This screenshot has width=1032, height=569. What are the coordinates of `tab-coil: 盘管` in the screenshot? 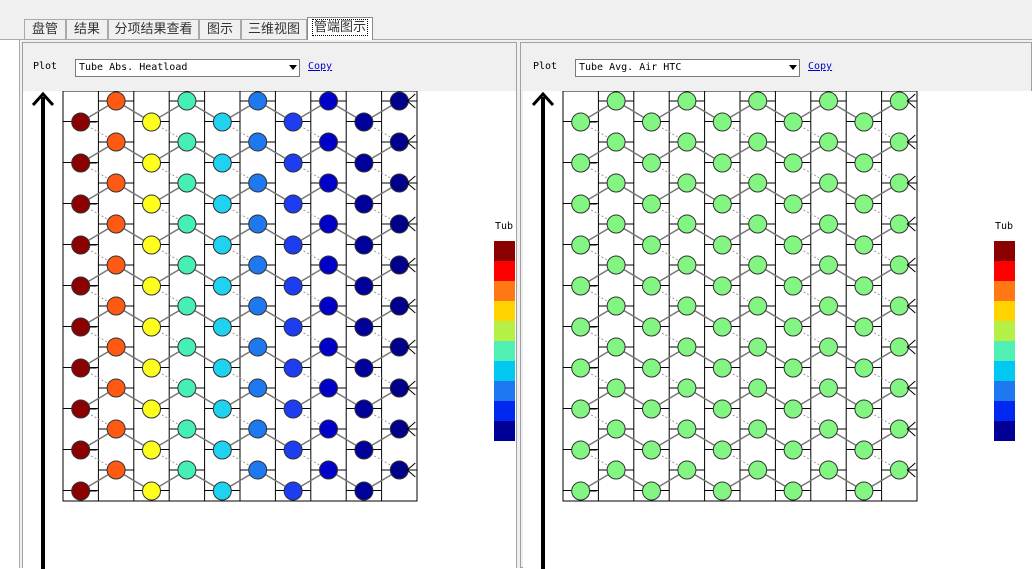 It's located at (45, 29).